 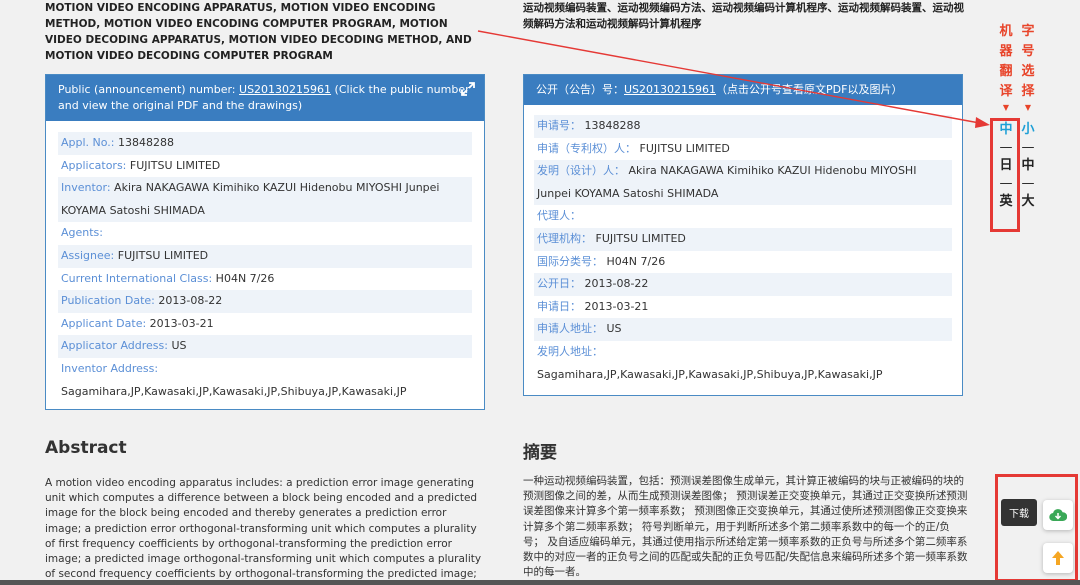 I want to click on card-en-head-prefix: Public (announcement) number:, so click(x=149, y=89).